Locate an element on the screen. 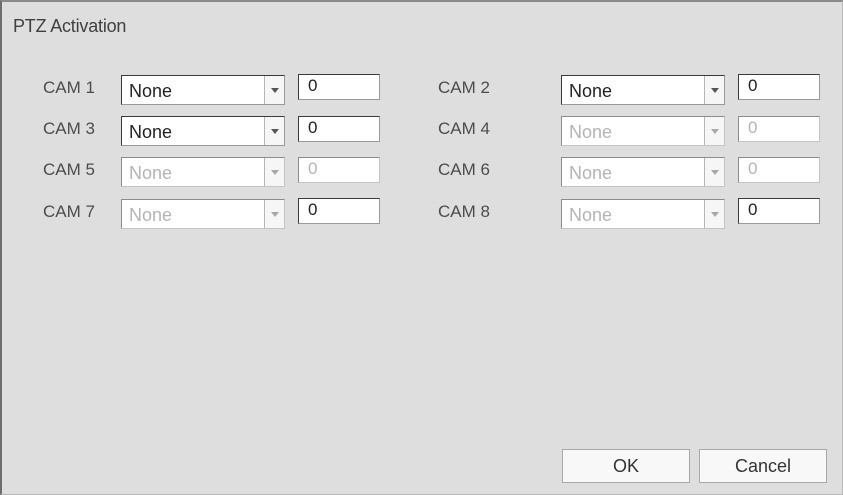 The height and width of the screenshot is (495, 843). cam-1-label: CAM 1 is located at coordinates (69, 87).